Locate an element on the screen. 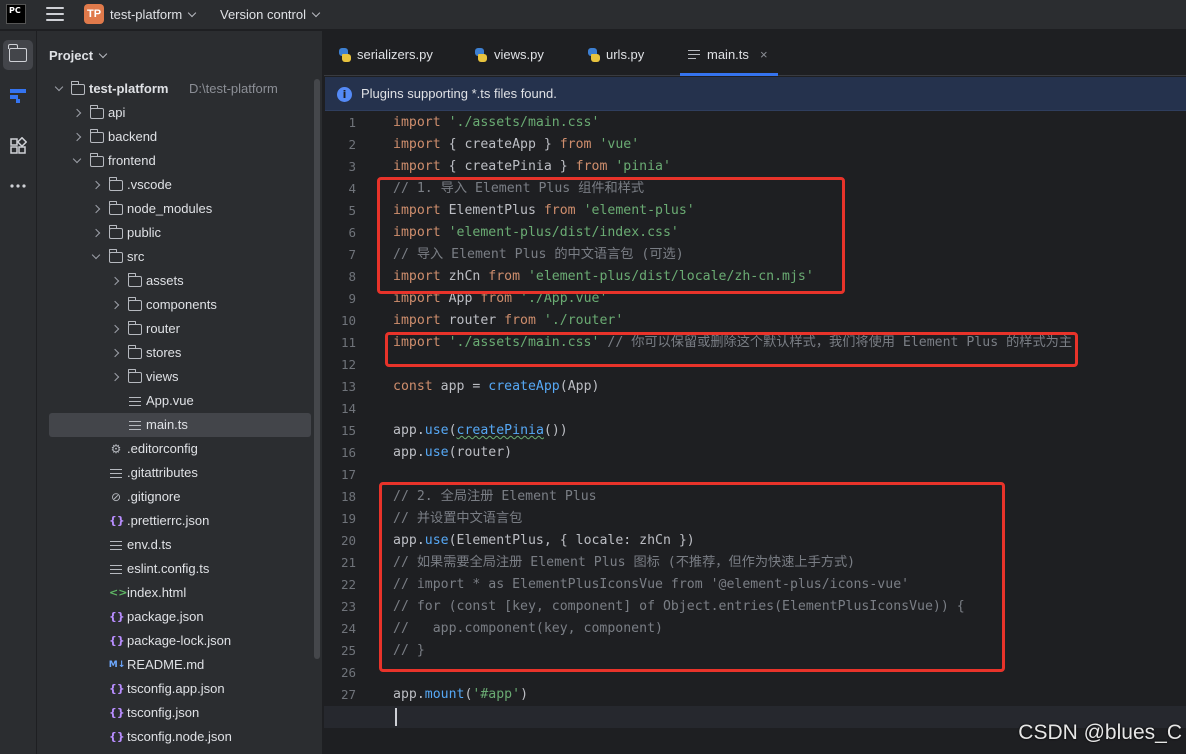 The width and height of the screenshot is (1186, 754). project-panel-header: Project is located at coordinates (78, 55).